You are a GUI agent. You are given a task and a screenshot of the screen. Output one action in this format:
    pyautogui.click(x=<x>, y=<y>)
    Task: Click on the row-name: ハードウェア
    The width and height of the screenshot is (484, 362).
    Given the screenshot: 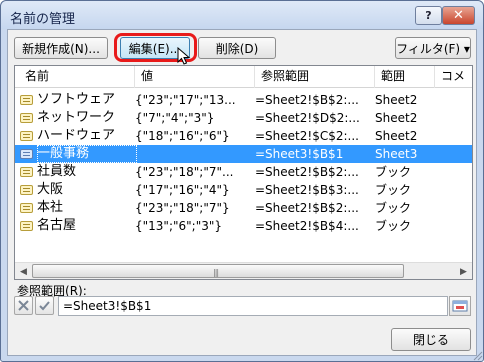 What is the action you would take?
    pyautogui.click(x=76, y=135)
    